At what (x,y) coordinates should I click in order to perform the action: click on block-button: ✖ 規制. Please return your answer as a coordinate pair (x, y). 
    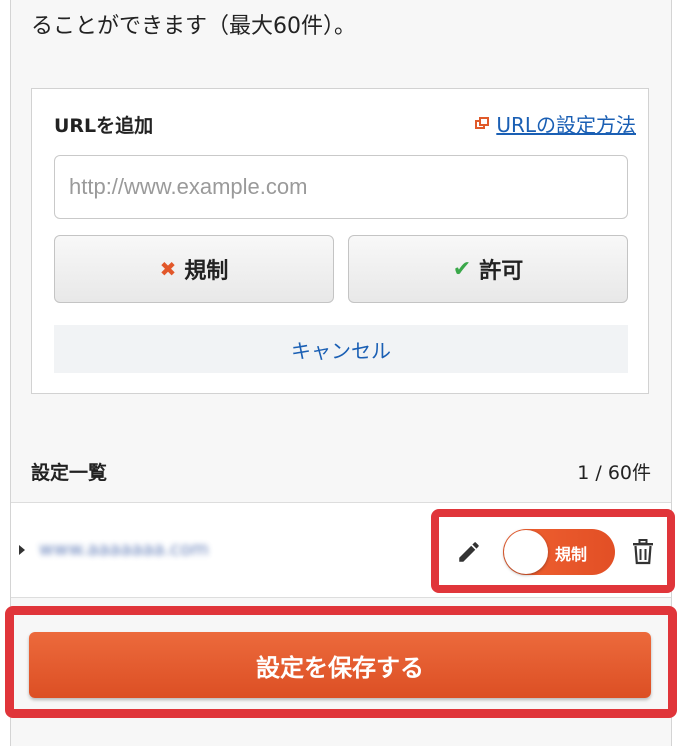
    Looking at the image, I should click on (194, 269).